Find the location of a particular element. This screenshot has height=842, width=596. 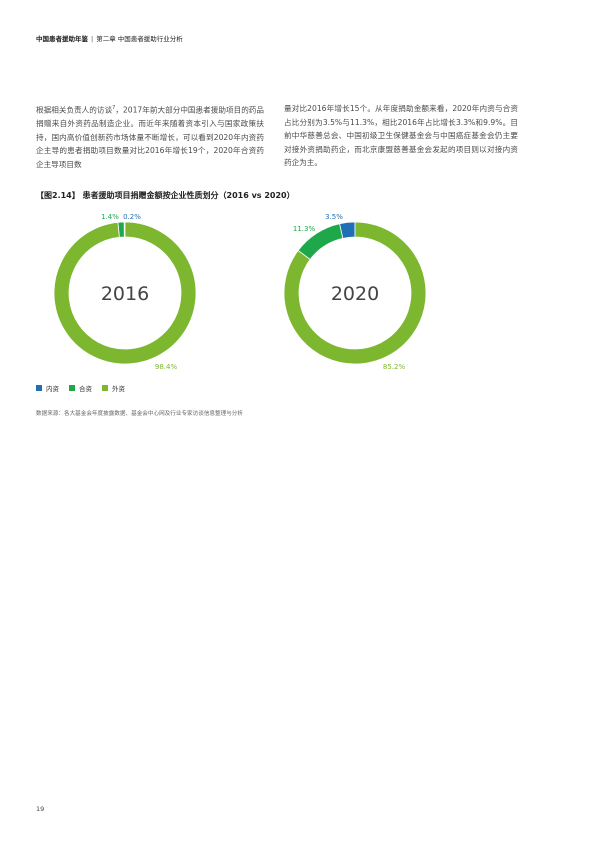

donut-2016-label-domestic: 0.2% is located at coordinates (132, 217).